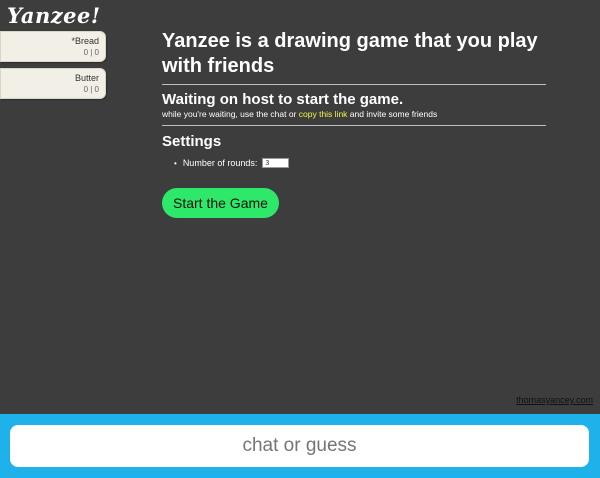  What do you see at coordinates (220, 163) in the screenshot?
I see `rounds-label: Number of rounds:` at bounding box center [220, 163].